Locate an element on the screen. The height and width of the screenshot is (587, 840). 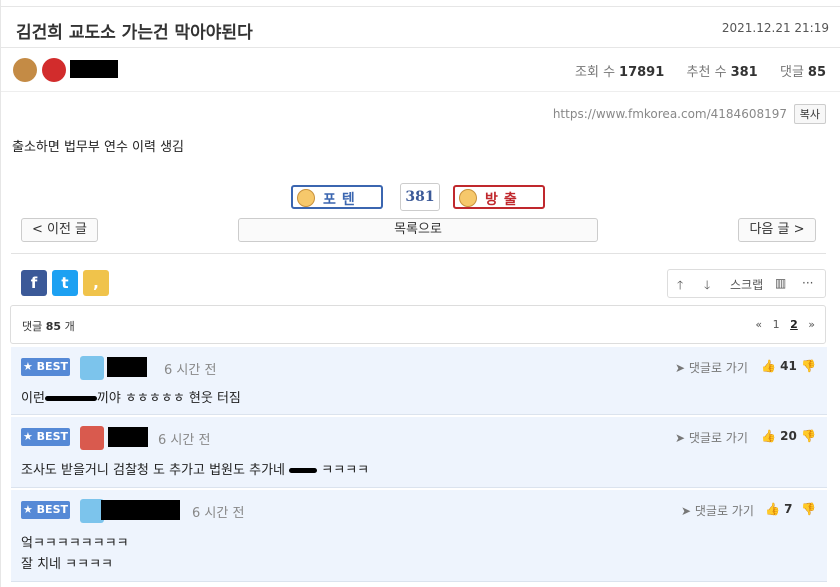
post-tools: 🡑 🡓 스크랩 ▥ ··· is located at coordinates (746, 283).